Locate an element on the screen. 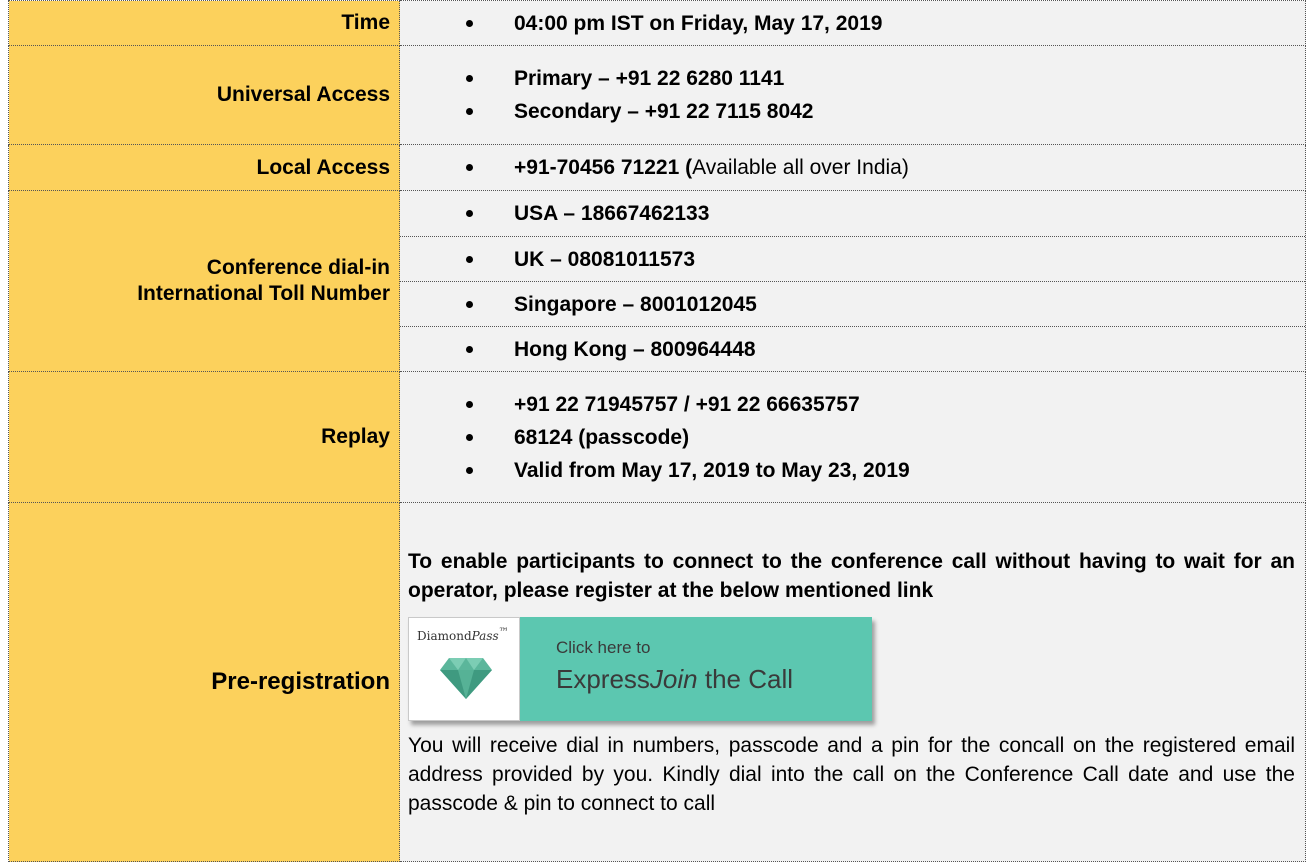 This screenshot has height=862, width=1312. international-subrow: Hong Kong – 800964448 is located at coordinates (852, 348).